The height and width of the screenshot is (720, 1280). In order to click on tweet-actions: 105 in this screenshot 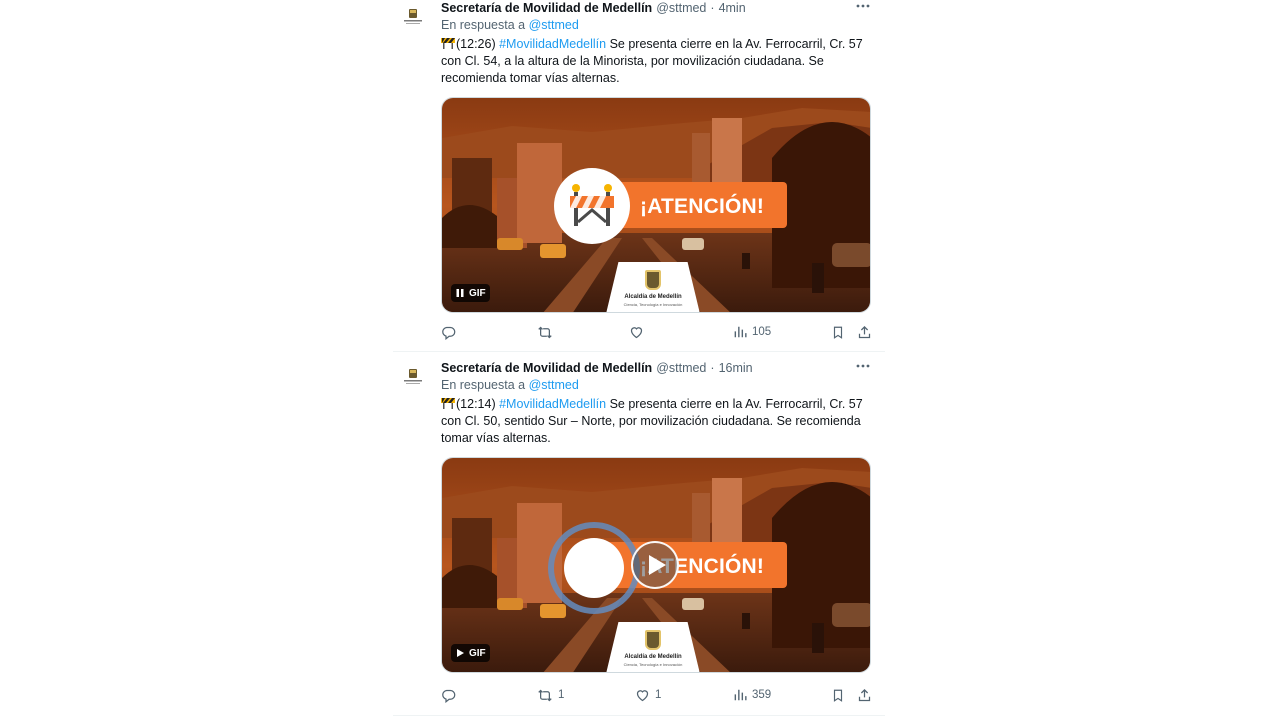, I will do `click(659, 332)`.